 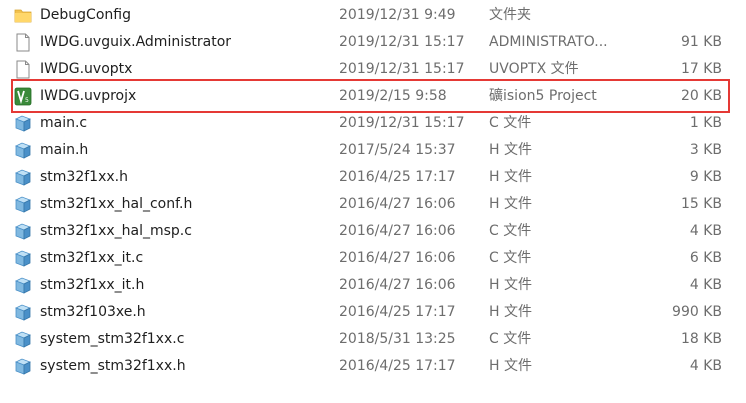 I want to click on file-date: 2019/12/31 9:49, so click(x=397, y=15).